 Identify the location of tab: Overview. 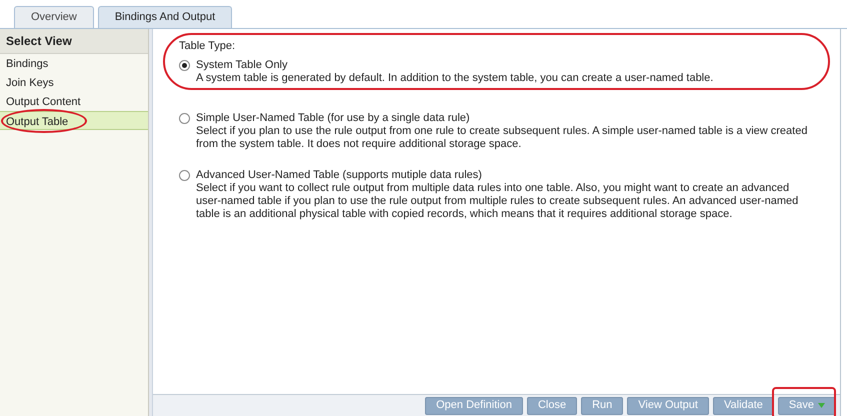
(54, 17).